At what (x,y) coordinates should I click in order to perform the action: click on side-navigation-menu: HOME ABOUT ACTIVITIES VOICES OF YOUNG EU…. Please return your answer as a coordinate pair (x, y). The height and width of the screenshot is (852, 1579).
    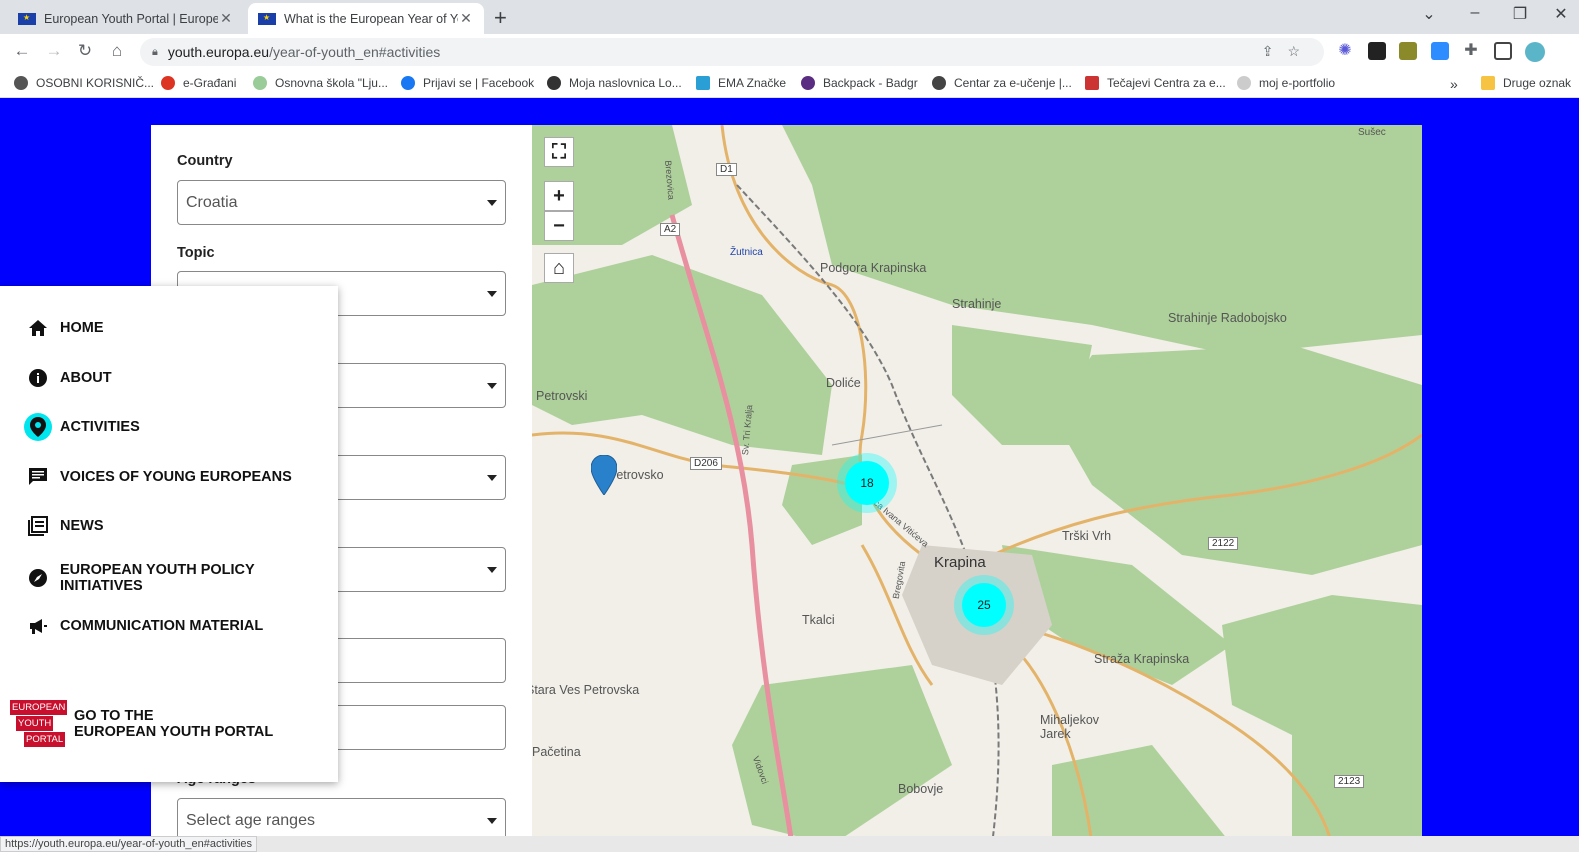
    Looking at the image, I should click on (169, 534).